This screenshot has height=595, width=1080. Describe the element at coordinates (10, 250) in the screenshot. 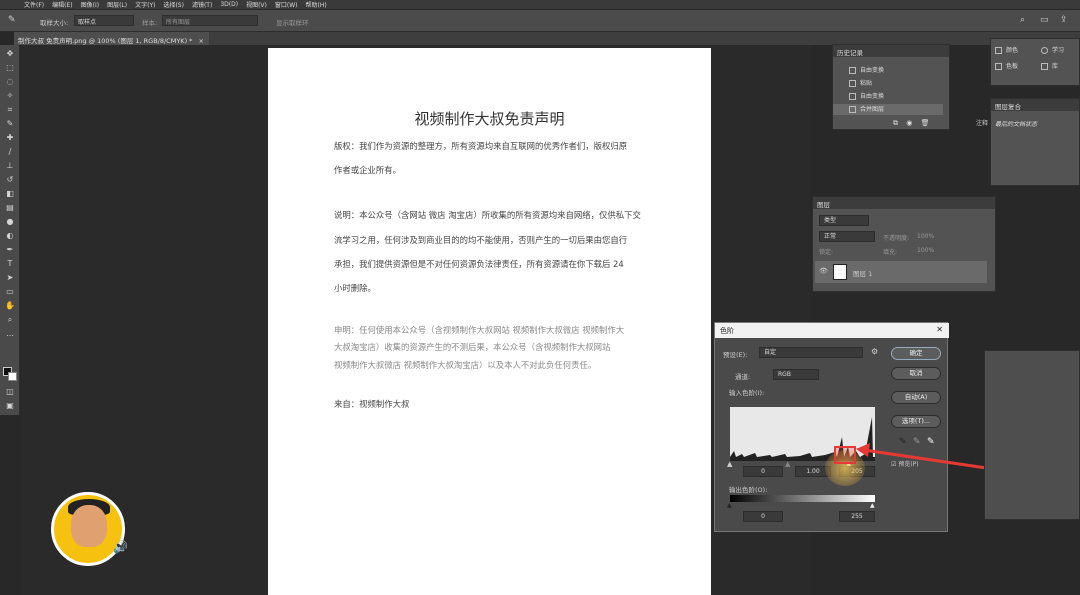

I see `pen-tool-icon: ✒` at that location.